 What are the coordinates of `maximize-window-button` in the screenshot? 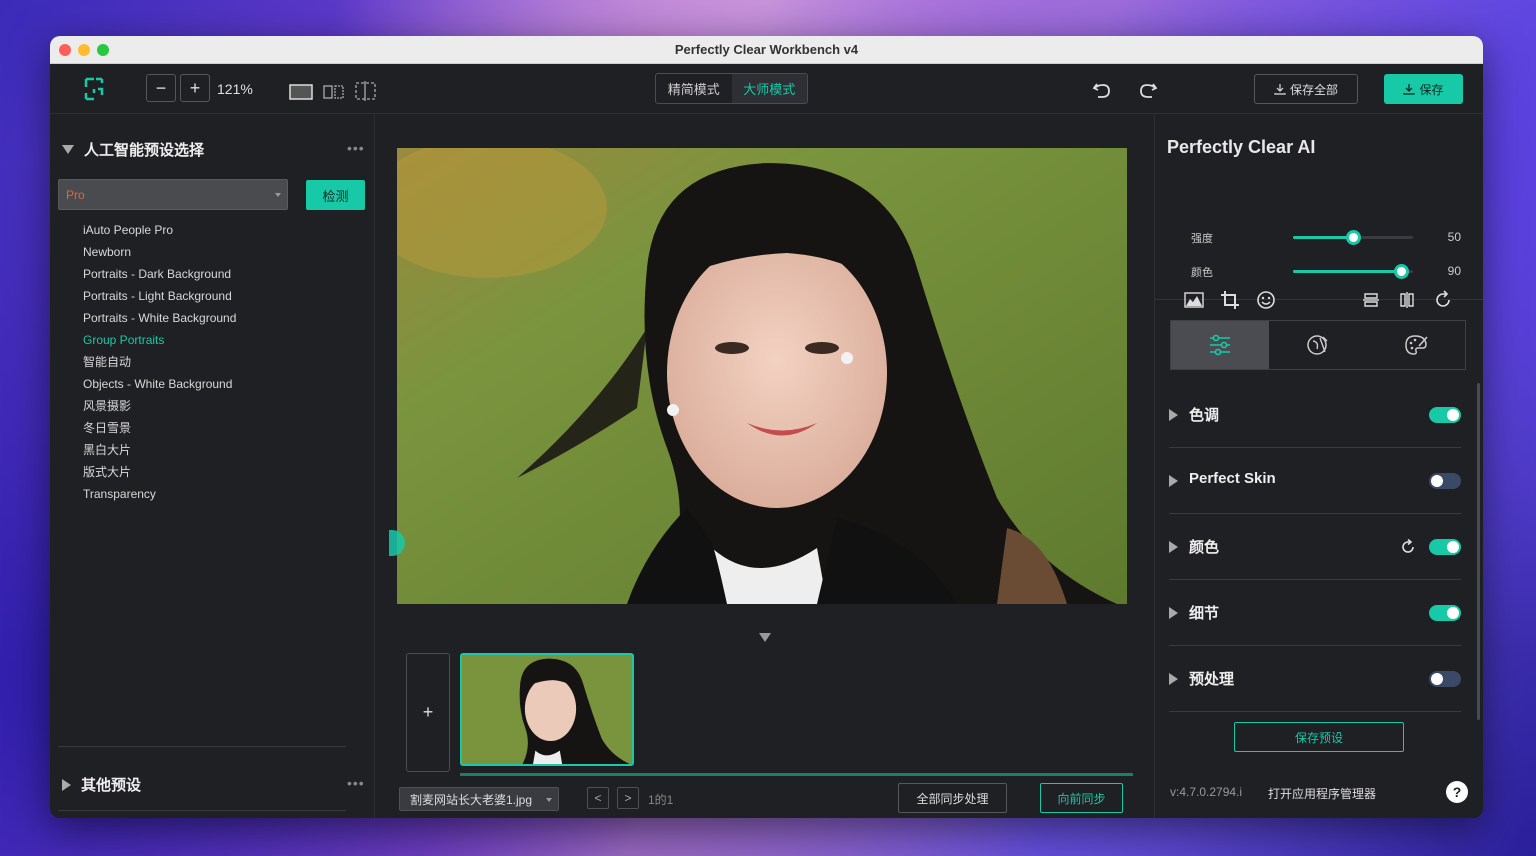 It's located at (103, 50).